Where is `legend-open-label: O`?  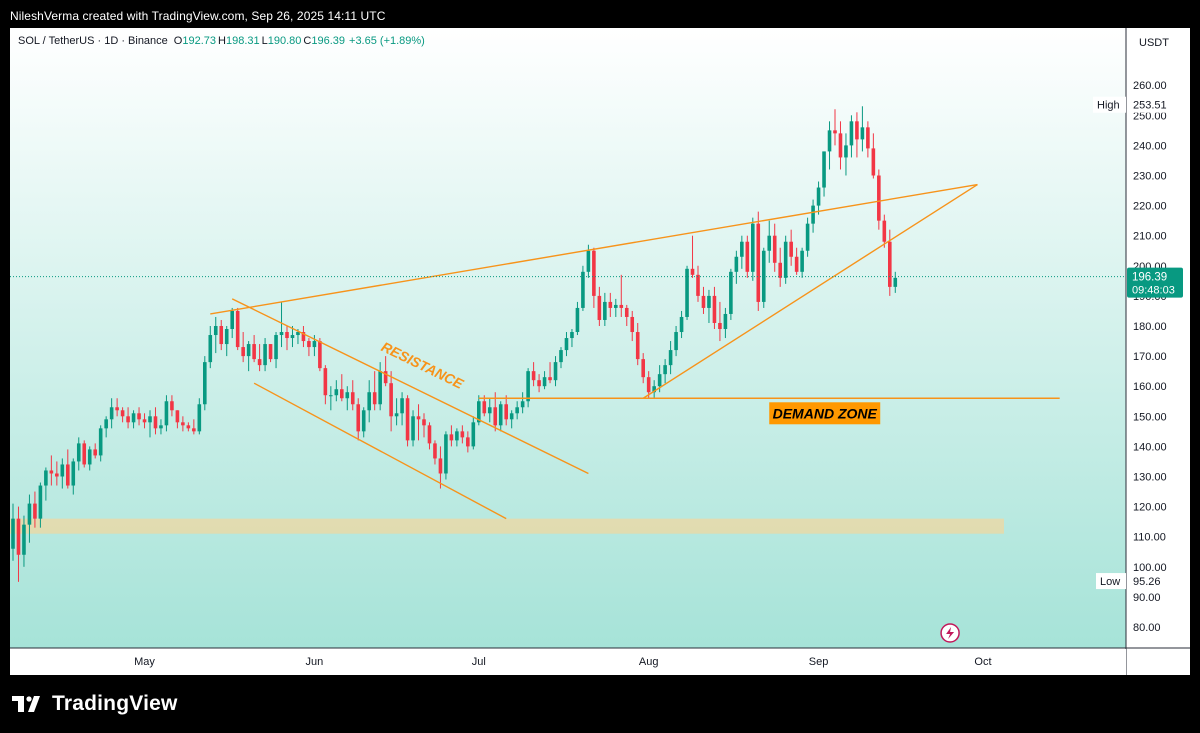 legend-open-label: O is located at coordinates (178, 41).